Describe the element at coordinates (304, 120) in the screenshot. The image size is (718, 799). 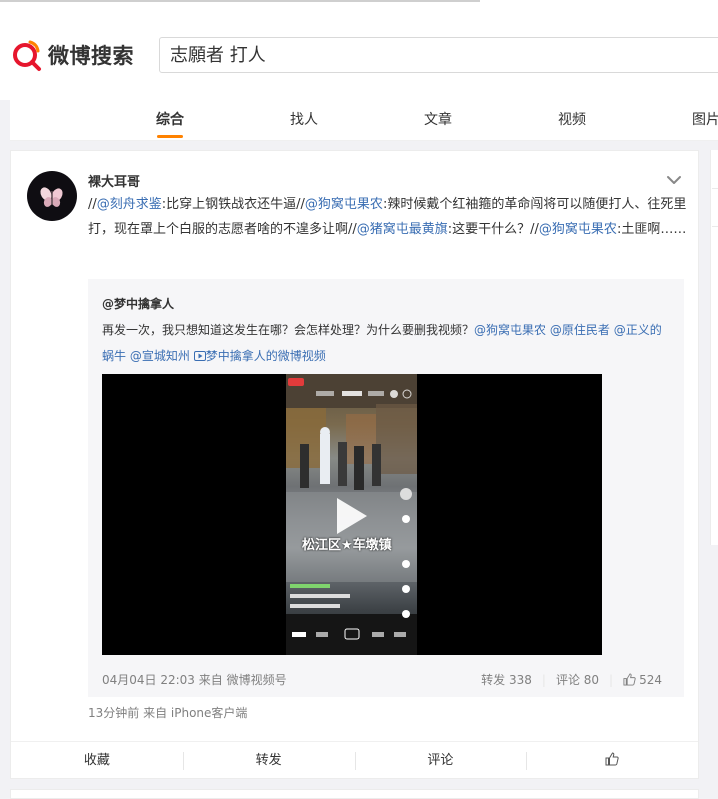
I see `tab-people: 找人` at that location.